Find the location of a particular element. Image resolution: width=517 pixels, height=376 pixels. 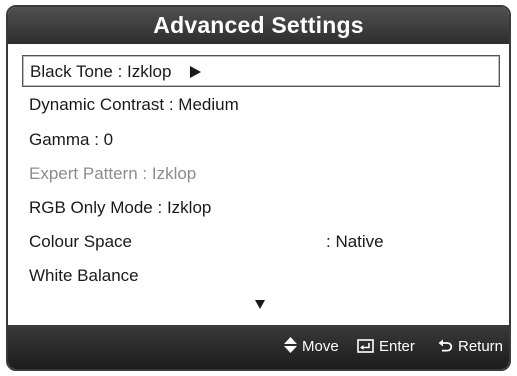

menu-item-label: Expert Pattern is located at coordinates (83, 173).